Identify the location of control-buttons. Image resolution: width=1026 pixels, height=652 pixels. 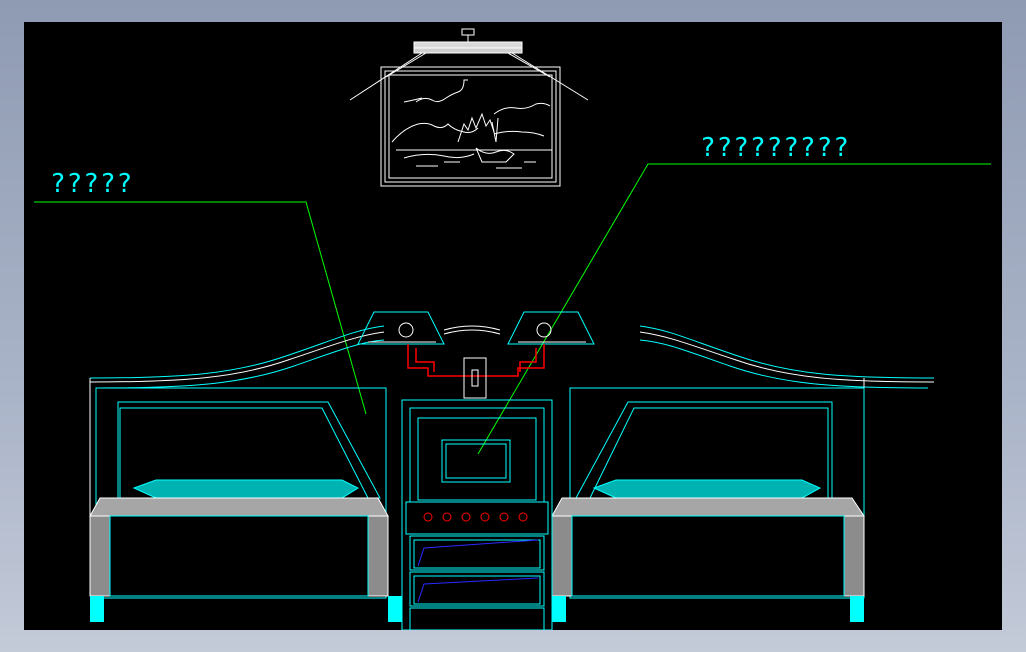
(475, 517).